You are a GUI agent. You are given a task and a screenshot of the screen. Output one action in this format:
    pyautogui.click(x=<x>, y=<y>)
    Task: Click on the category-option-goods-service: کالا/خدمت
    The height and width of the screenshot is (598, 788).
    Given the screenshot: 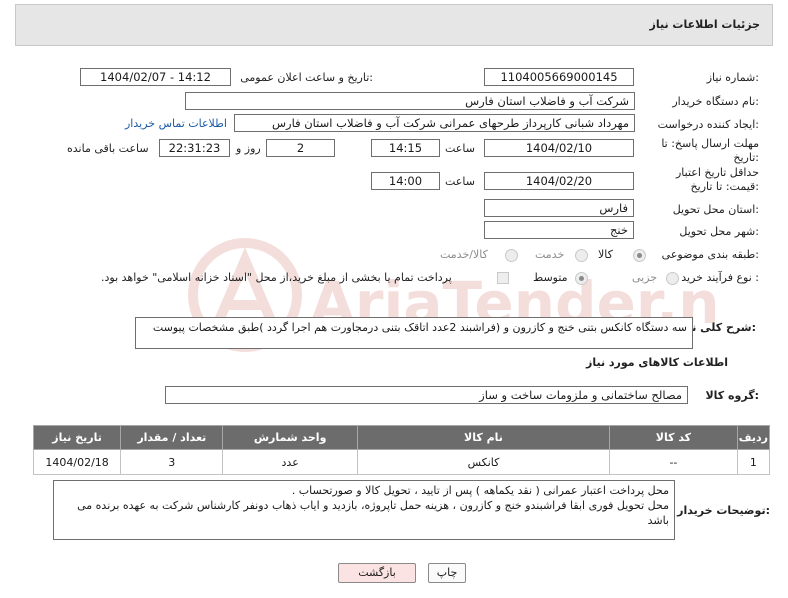 What is the action you would take?
    pyautogui.click(x=464, y=254)
    